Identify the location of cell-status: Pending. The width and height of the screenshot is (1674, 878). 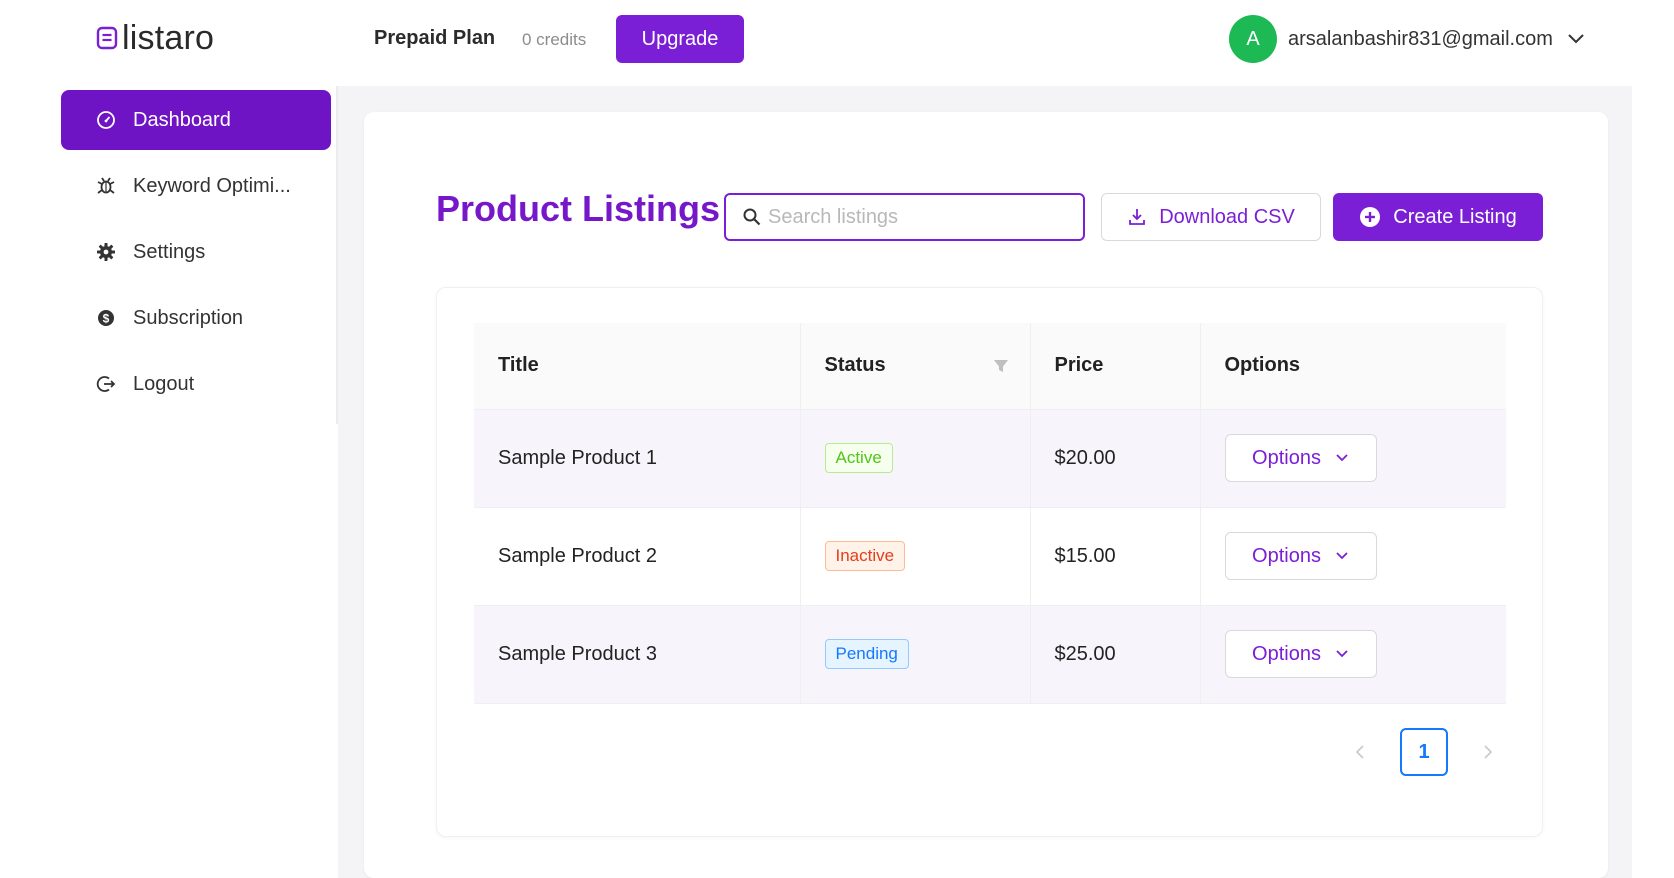
(915, 654).